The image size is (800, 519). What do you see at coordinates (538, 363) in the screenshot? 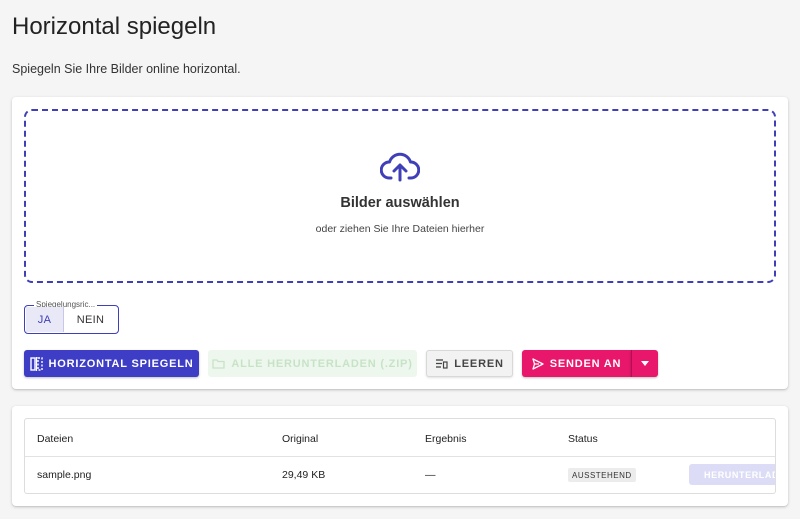
I see `send-icon` at bounding box center [538, 363].